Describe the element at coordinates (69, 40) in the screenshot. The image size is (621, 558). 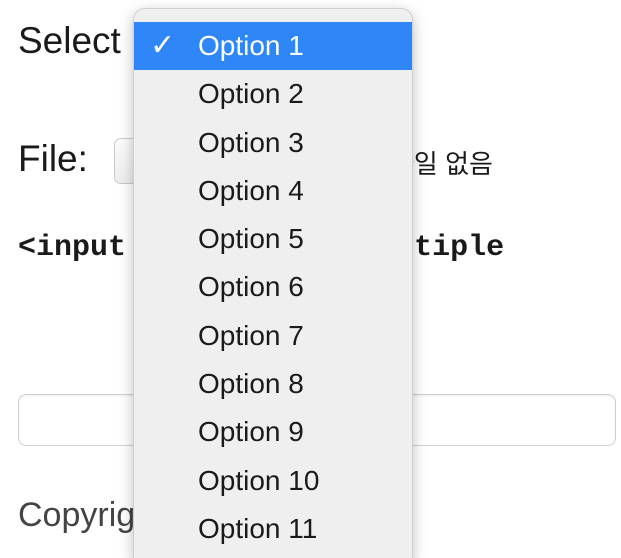
I see `select-label: Select` at that location.